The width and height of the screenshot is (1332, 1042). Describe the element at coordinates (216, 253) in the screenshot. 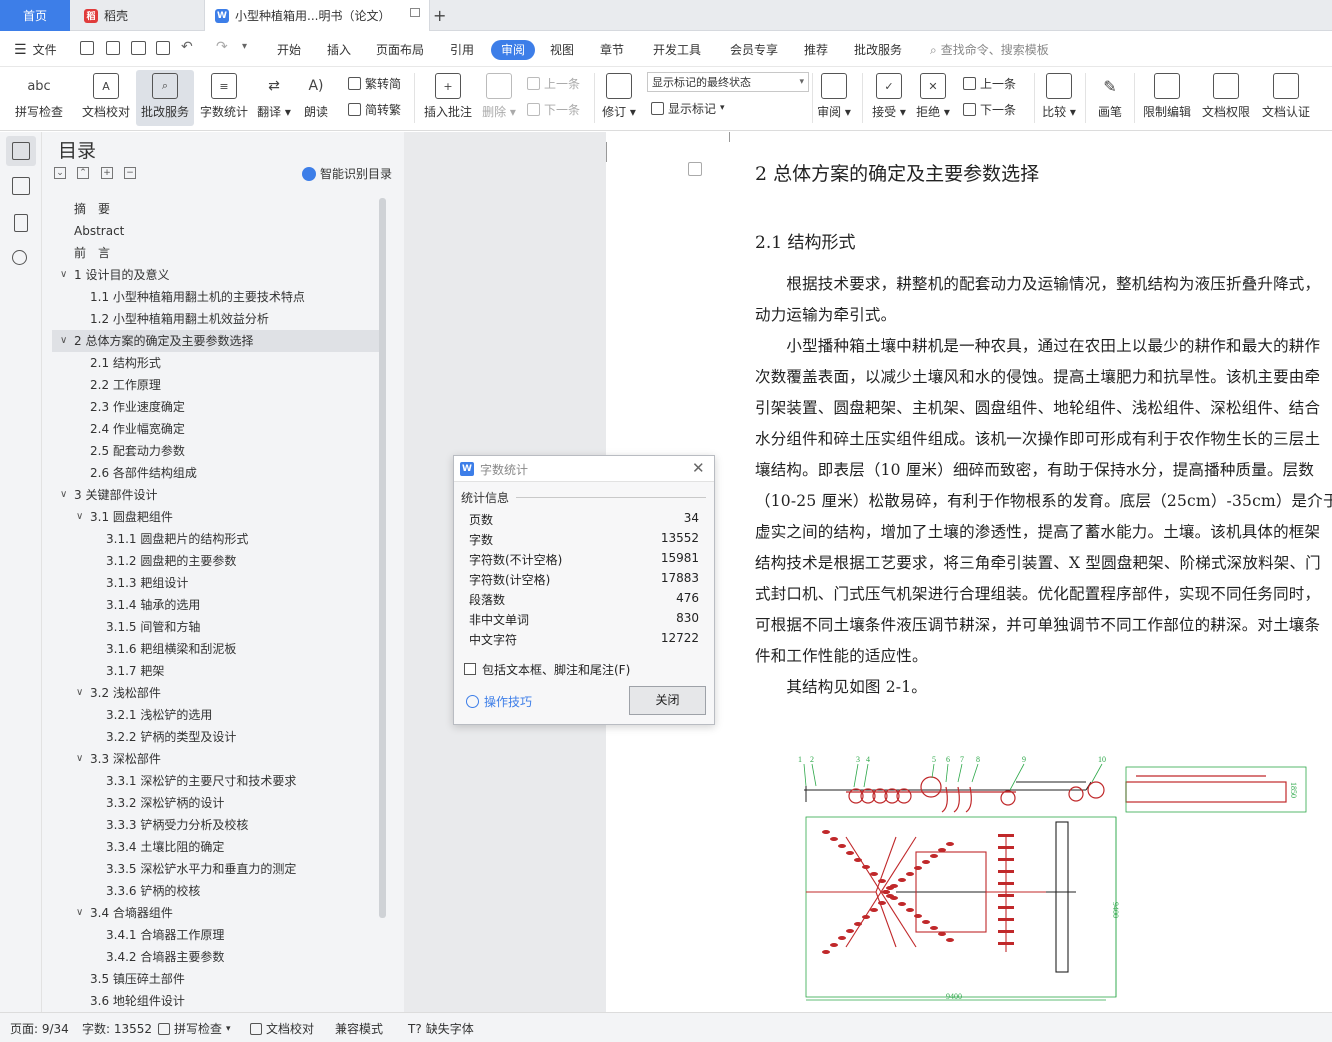

I see `toc-item: 前 言` at that location.